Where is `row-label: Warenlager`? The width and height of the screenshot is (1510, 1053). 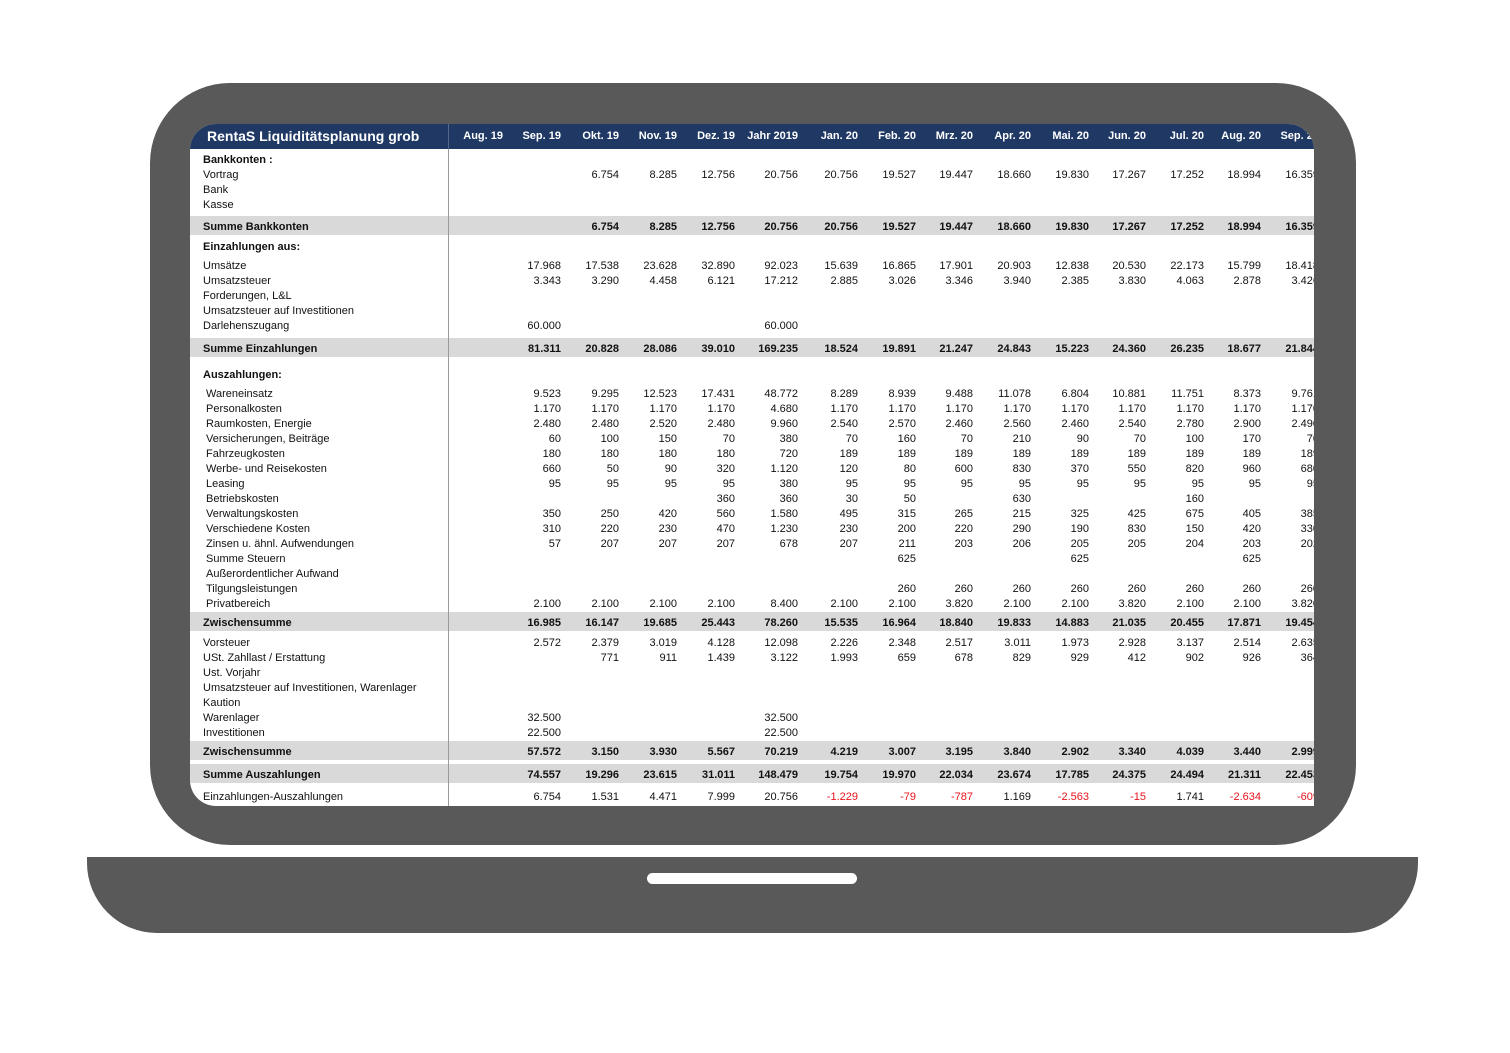
row-label: Warenlager is located at coordinates (231, 718).